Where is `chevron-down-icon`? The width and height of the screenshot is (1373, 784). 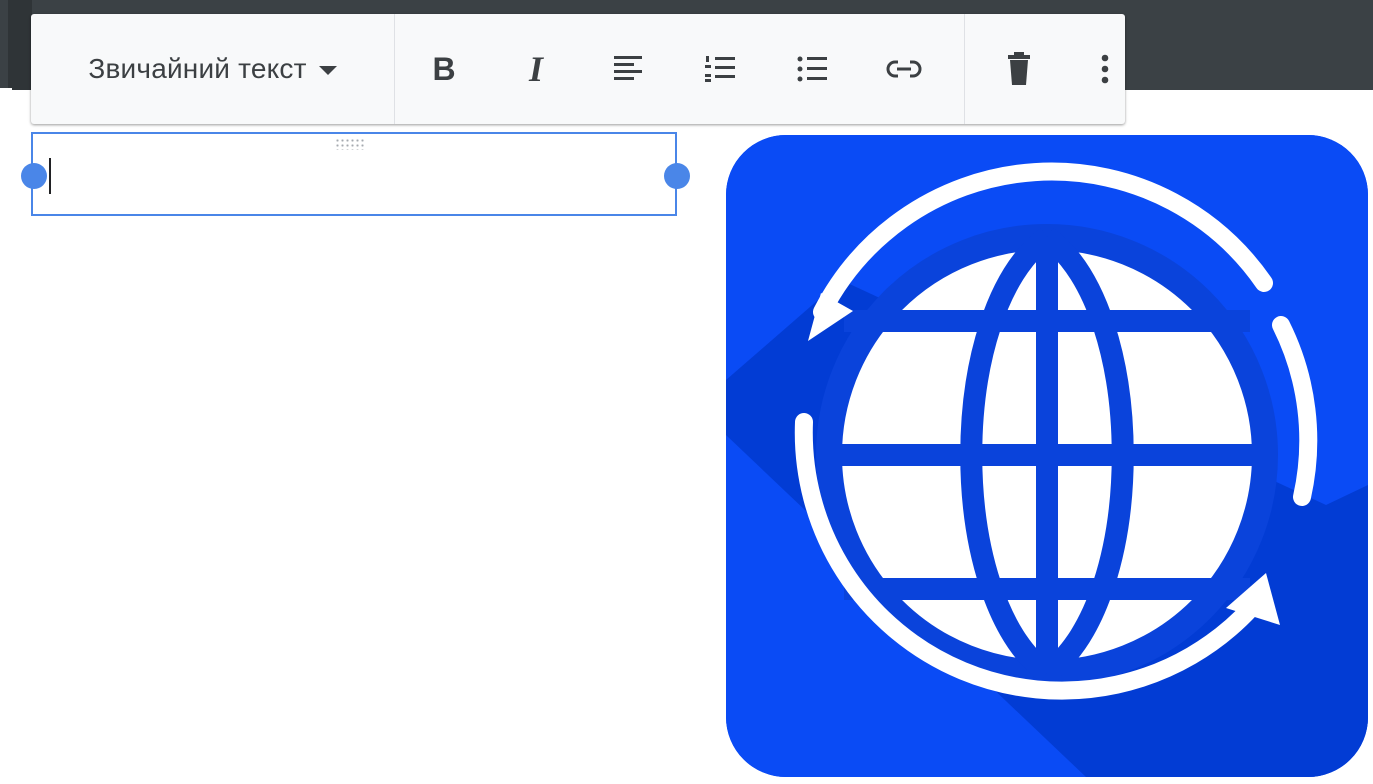 chevron-down-icon is located at coordinates (327, 70).